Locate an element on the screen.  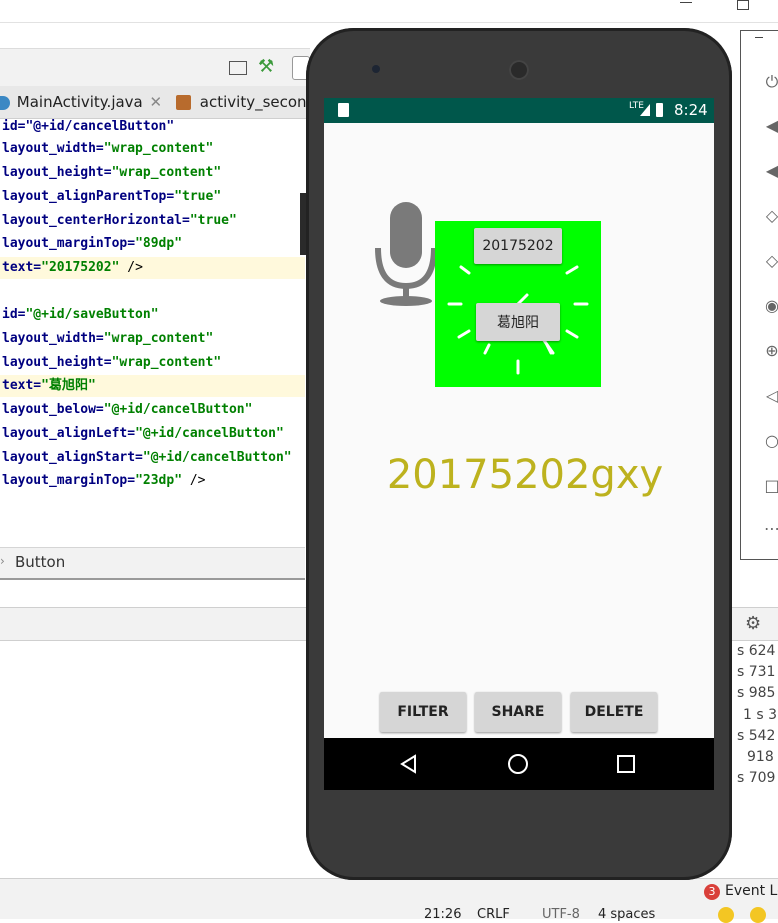
editor-tabs: MainActivity.java ✕ activity_second is located at coordinates (155, 102).